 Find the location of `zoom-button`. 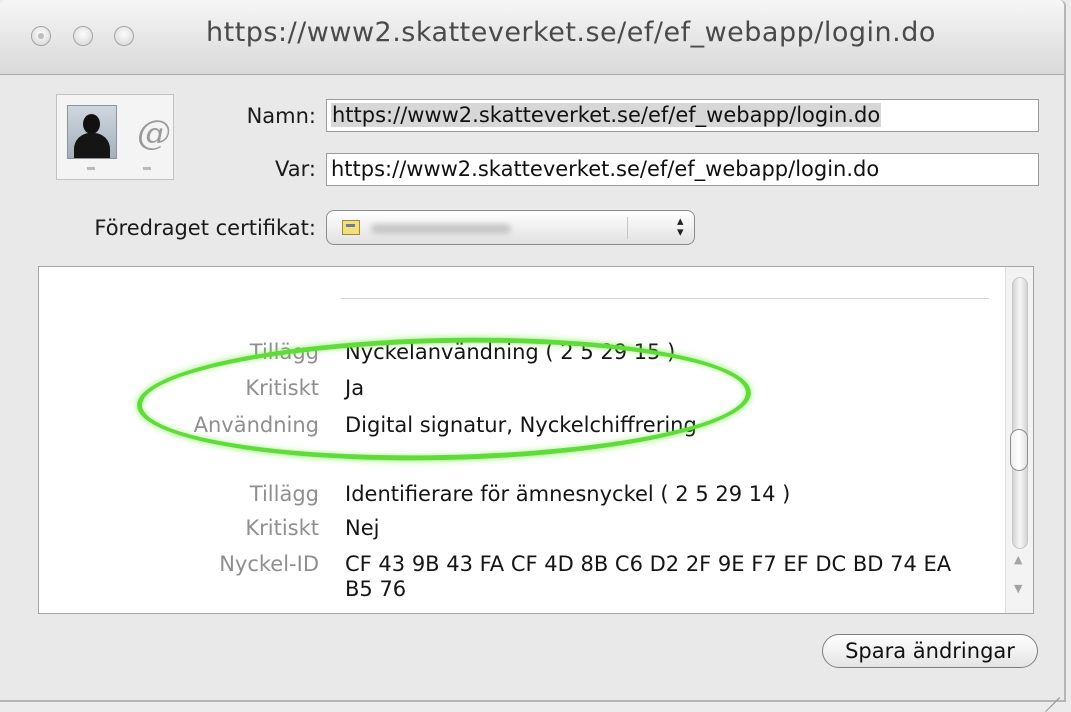

zoom-button is located at coordinates (124, 36).